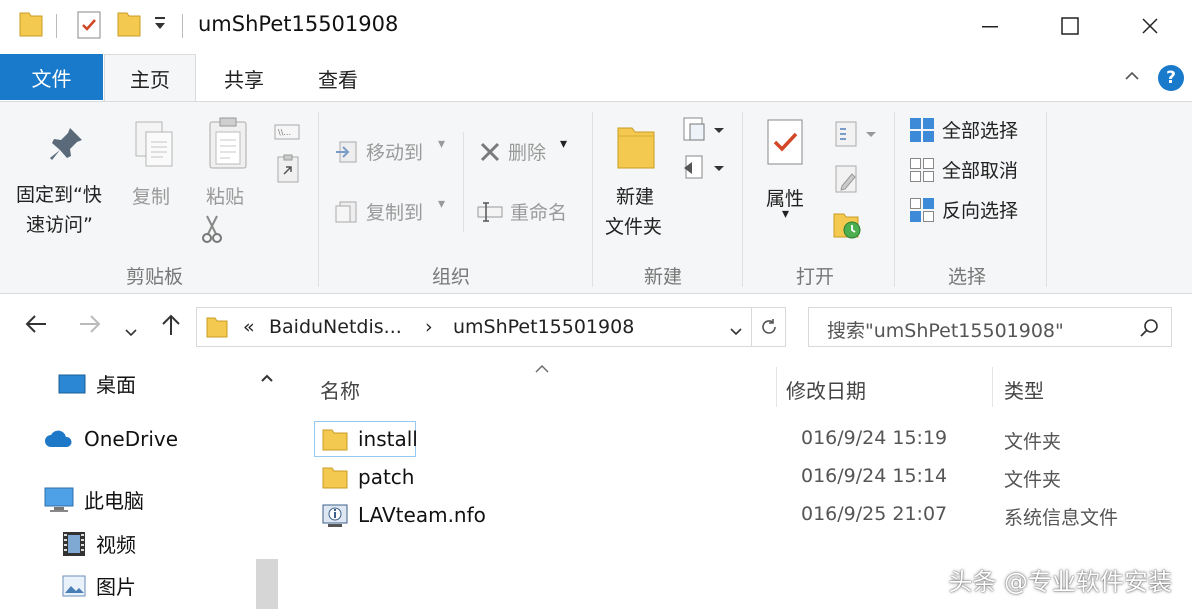  Describe the element at coordinates (922, 172) in the screenshot. I see `select-none-icon` at that location.